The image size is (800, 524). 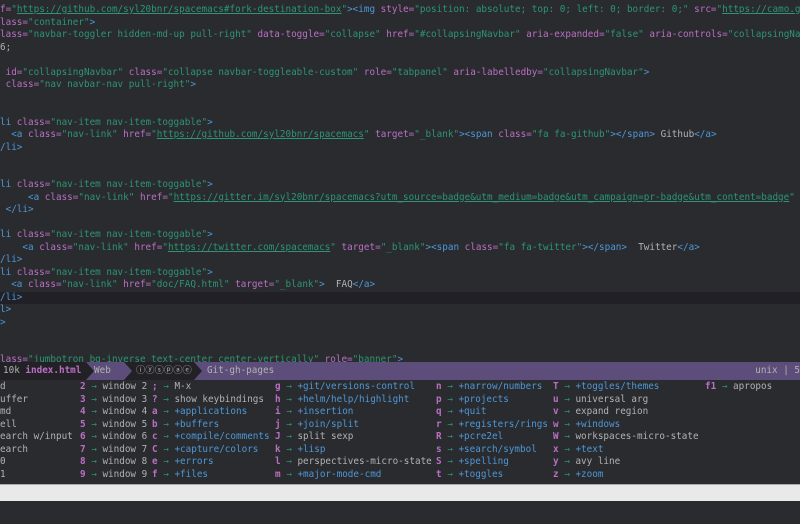 What do you see at coordinates (439, 461) in the screenshot?
I see `which-key-key: S` at bounding box center [439, 461].